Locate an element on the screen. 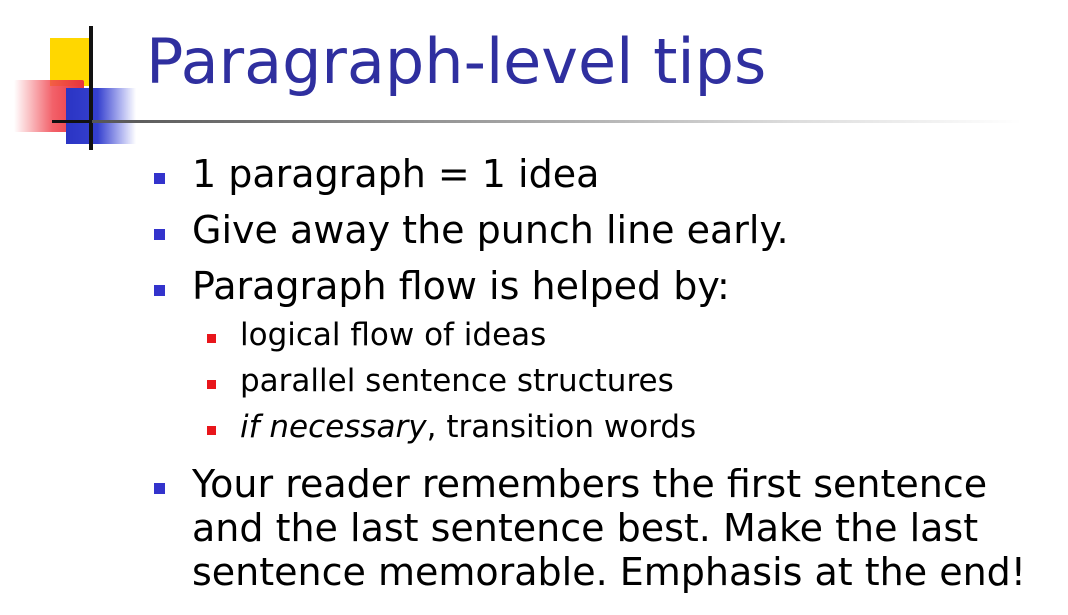 Image resolution: width=1068 pixels, height=615 pixels. bullet-text: 1 paragraph = 1 idea is located at coordinates (396, 174).